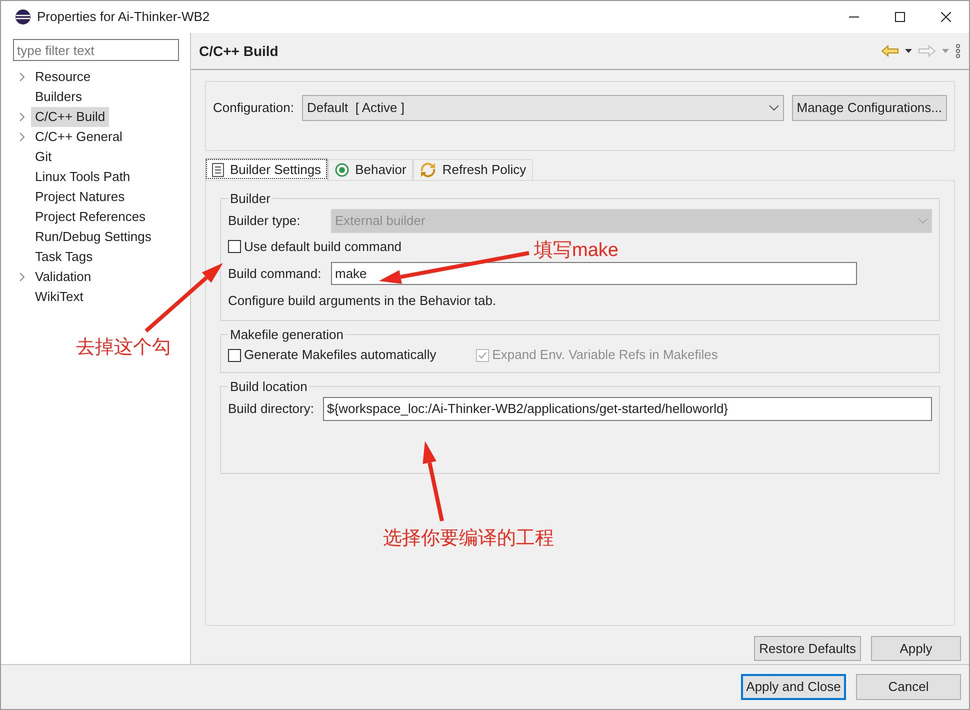  I want to click on page-button: Apply, so click(916, 648).